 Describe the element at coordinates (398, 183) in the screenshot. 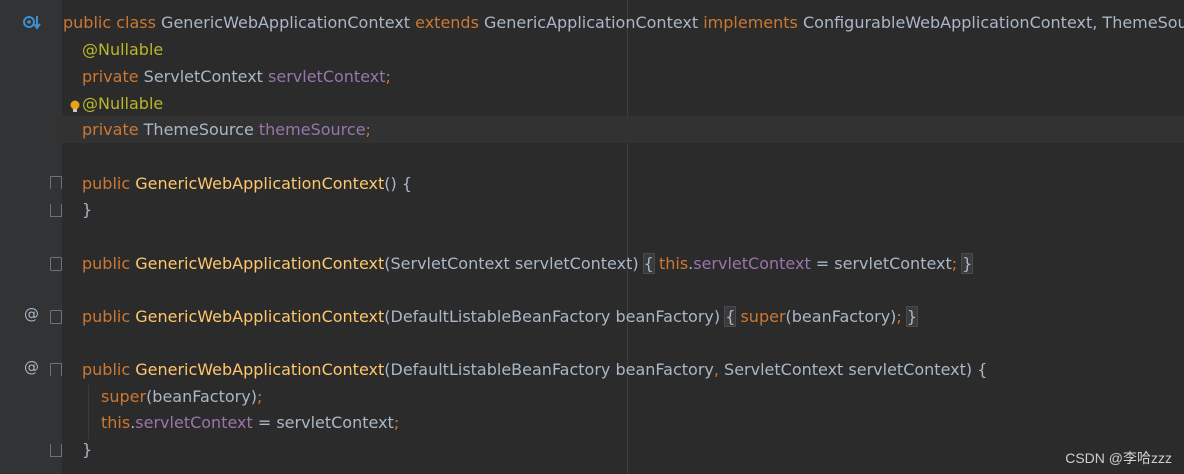

I see `code-token: () {` at that location.